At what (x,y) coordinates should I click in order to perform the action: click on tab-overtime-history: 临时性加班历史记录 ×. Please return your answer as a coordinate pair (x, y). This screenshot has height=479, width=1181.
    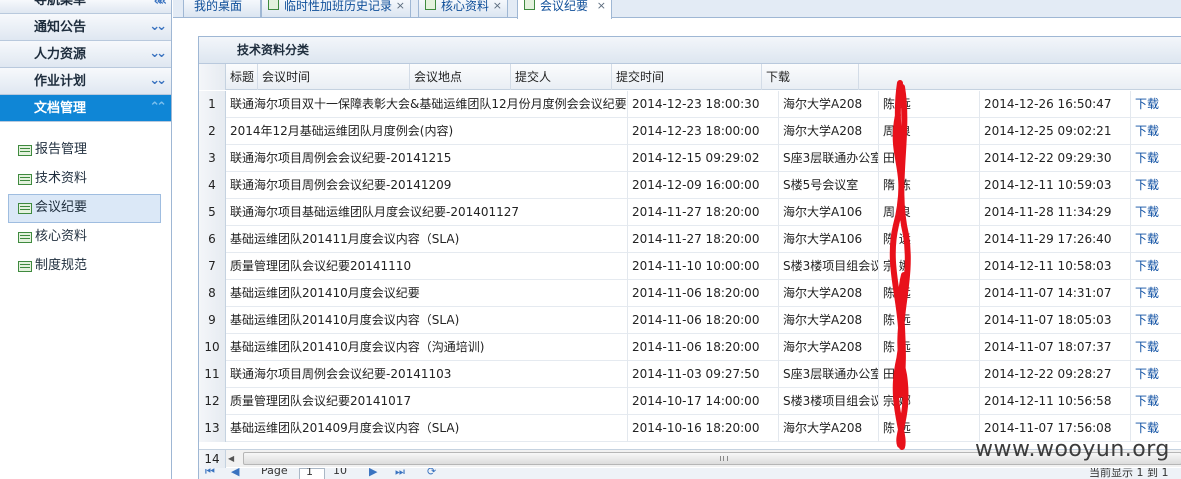
    Looking at the image, I should click on (336, 9).